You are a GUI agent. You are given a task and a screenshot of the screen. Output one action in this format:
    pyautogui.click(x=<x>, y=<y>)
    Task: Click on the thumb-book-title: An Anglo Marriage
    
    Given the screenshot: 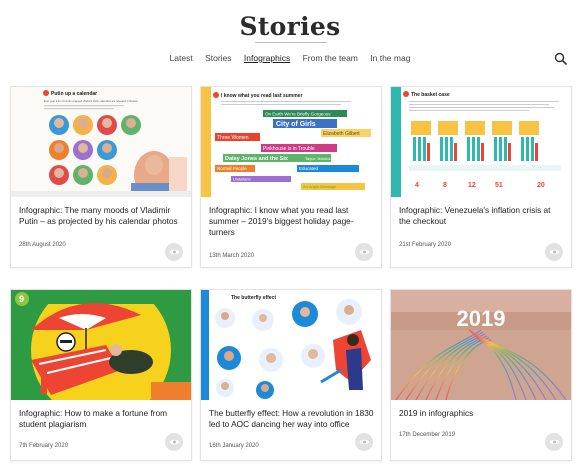 What is the action you would take?
    pyautogui.click(x=320, y=186)
    